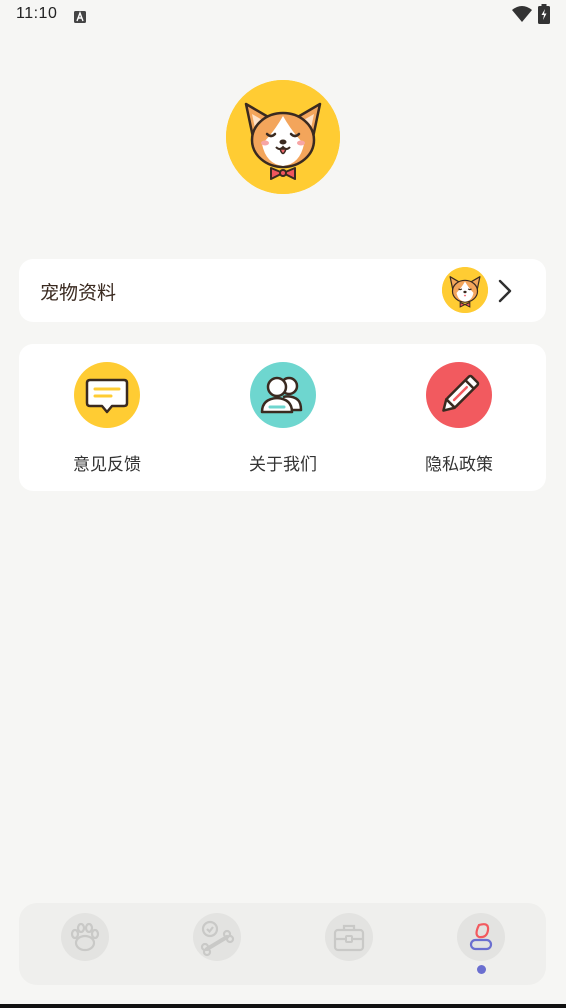 The width and height of the screenshot is (566, 1008). I want to click on pet-profile-label: 宠物资料, so click(78, 293).